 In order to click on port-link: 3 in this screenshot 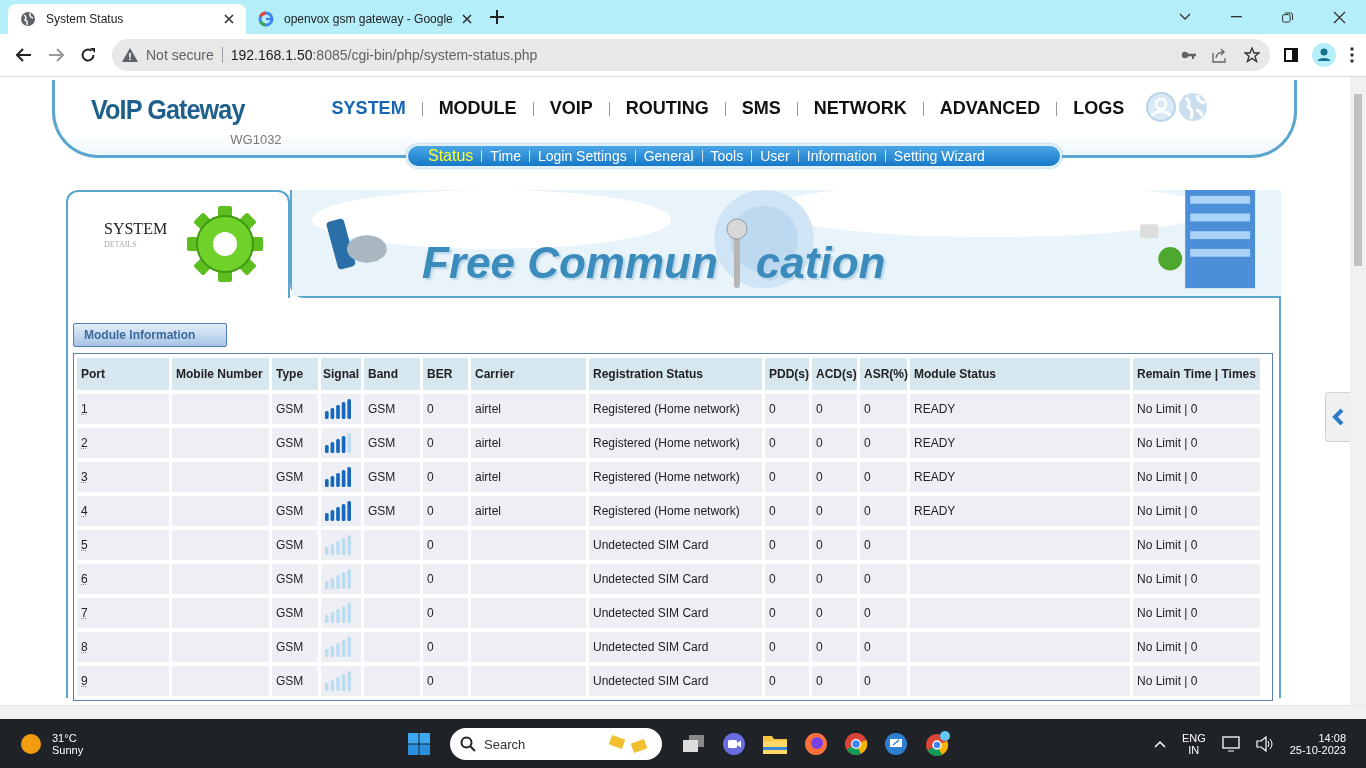, I will do `click(123, 477)`.